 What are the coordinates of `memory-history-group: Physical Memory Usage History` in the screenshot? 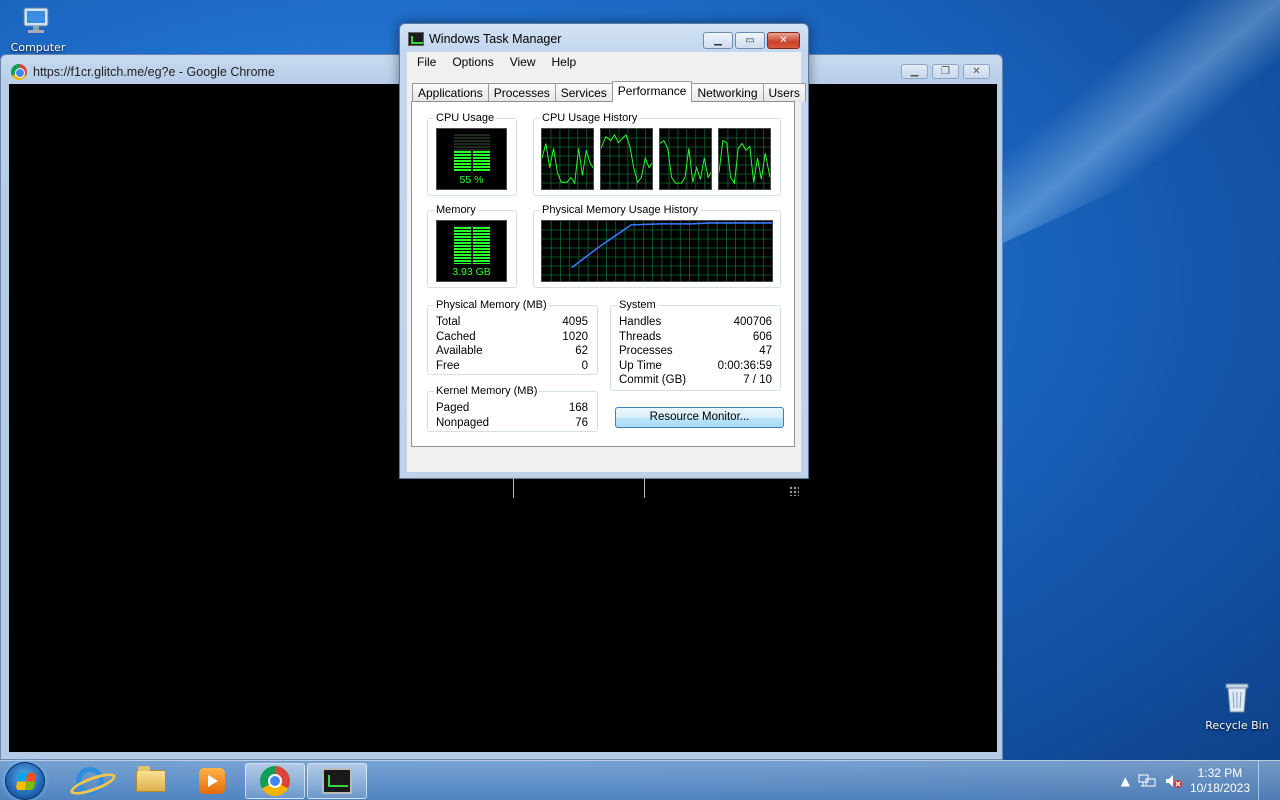 It's located at (657, 246).